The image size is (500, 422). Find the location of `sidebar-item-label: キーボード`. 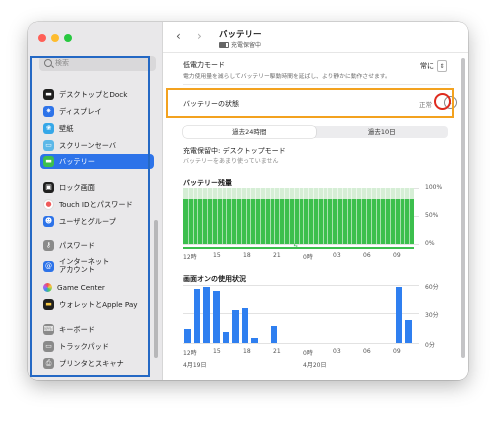

sidebar-item-label: キーボード is located at coordinates (77, 329).